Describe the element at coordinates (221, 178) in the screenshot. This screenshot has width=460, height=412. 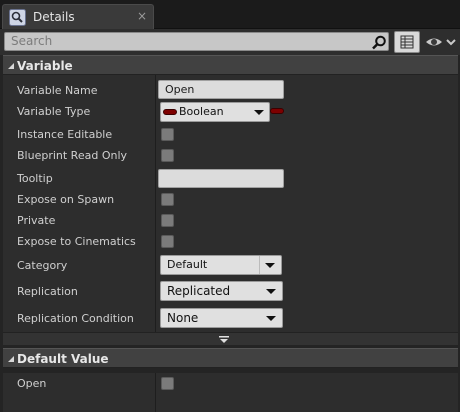
I see `tooltip-field` at that location.